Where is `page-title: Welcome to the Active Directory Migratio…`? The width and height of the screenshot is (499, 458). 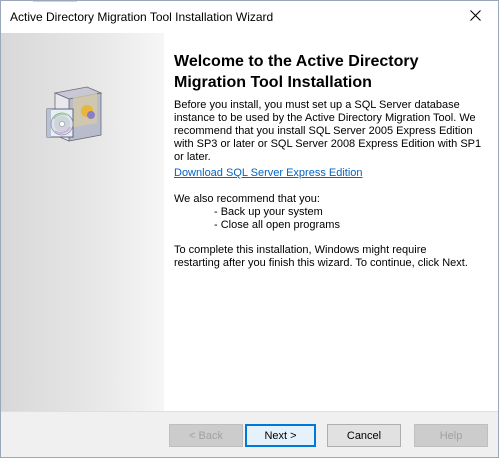
page-title: Welcome to the Active Directory Migratio… is located at coordinates (296, 72).